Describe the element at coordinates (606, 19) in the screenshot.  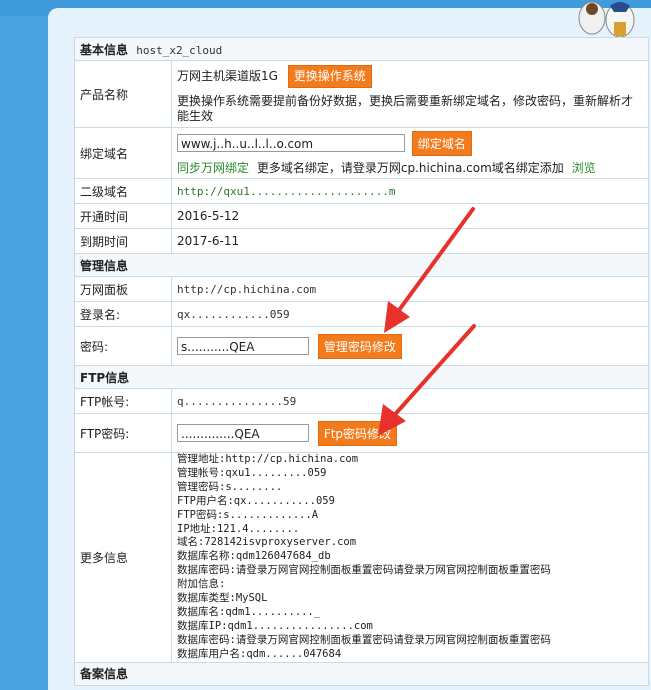
I see `mascot-image` at that location.